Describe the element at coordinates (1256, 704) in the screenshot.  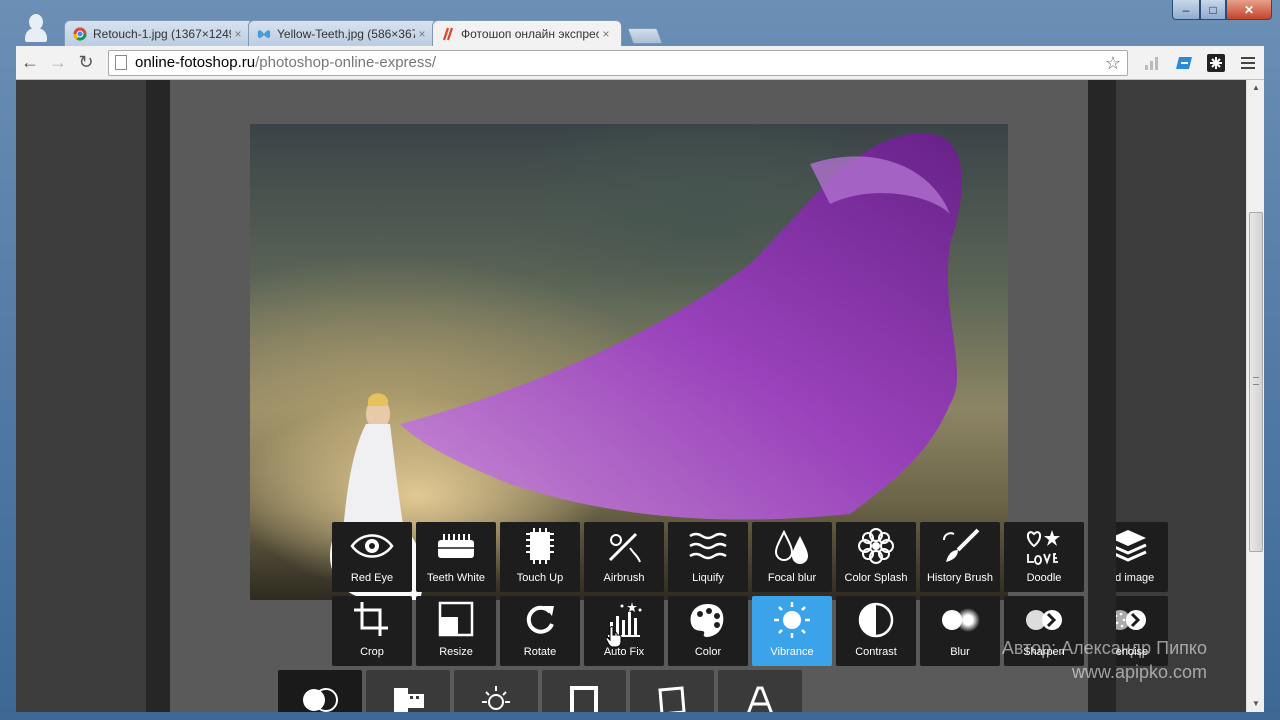
I see `scroll-down-icon: ▼` at that location.